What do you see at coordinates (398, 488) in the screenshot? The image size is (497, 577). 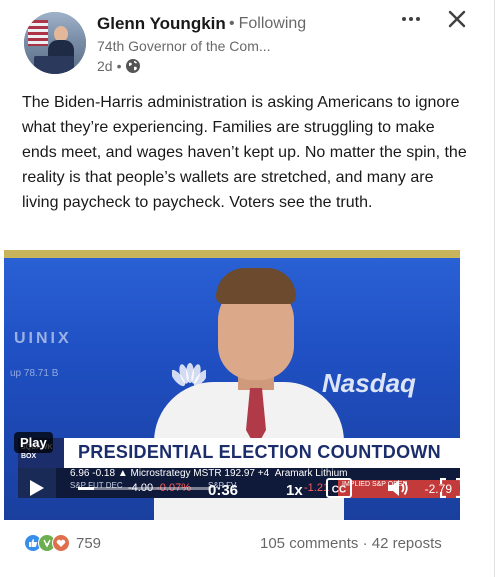 I see `volume-icon` at bounding box center [398, 488].